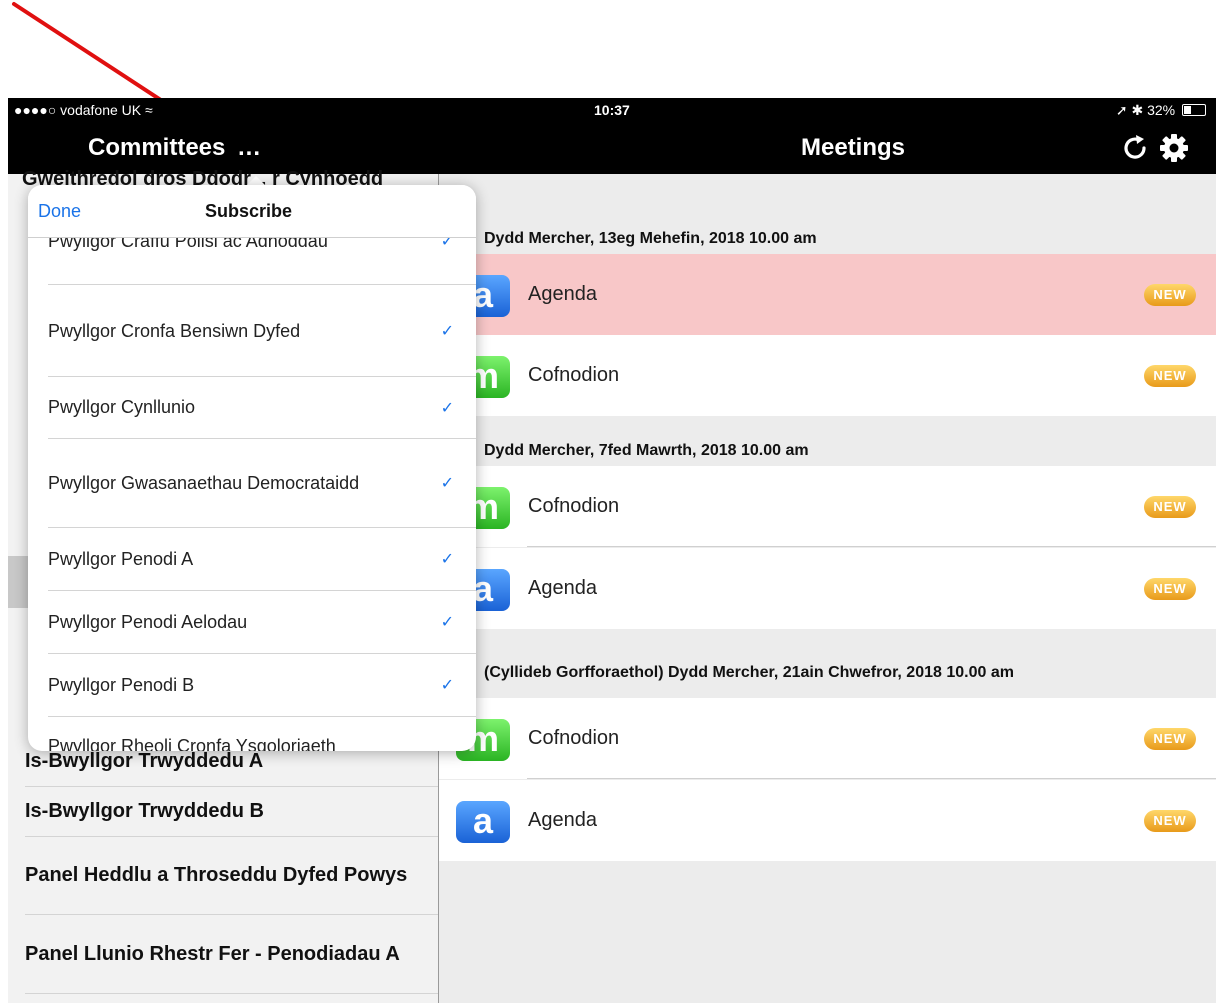 The height and width of the screenshot is (1003, 1216). What do you see at coordinates (121, 558) in the screenshot?
I see `subscribe-item-label: Pwyllgor Penodi A` at bounding box center [121, 558].